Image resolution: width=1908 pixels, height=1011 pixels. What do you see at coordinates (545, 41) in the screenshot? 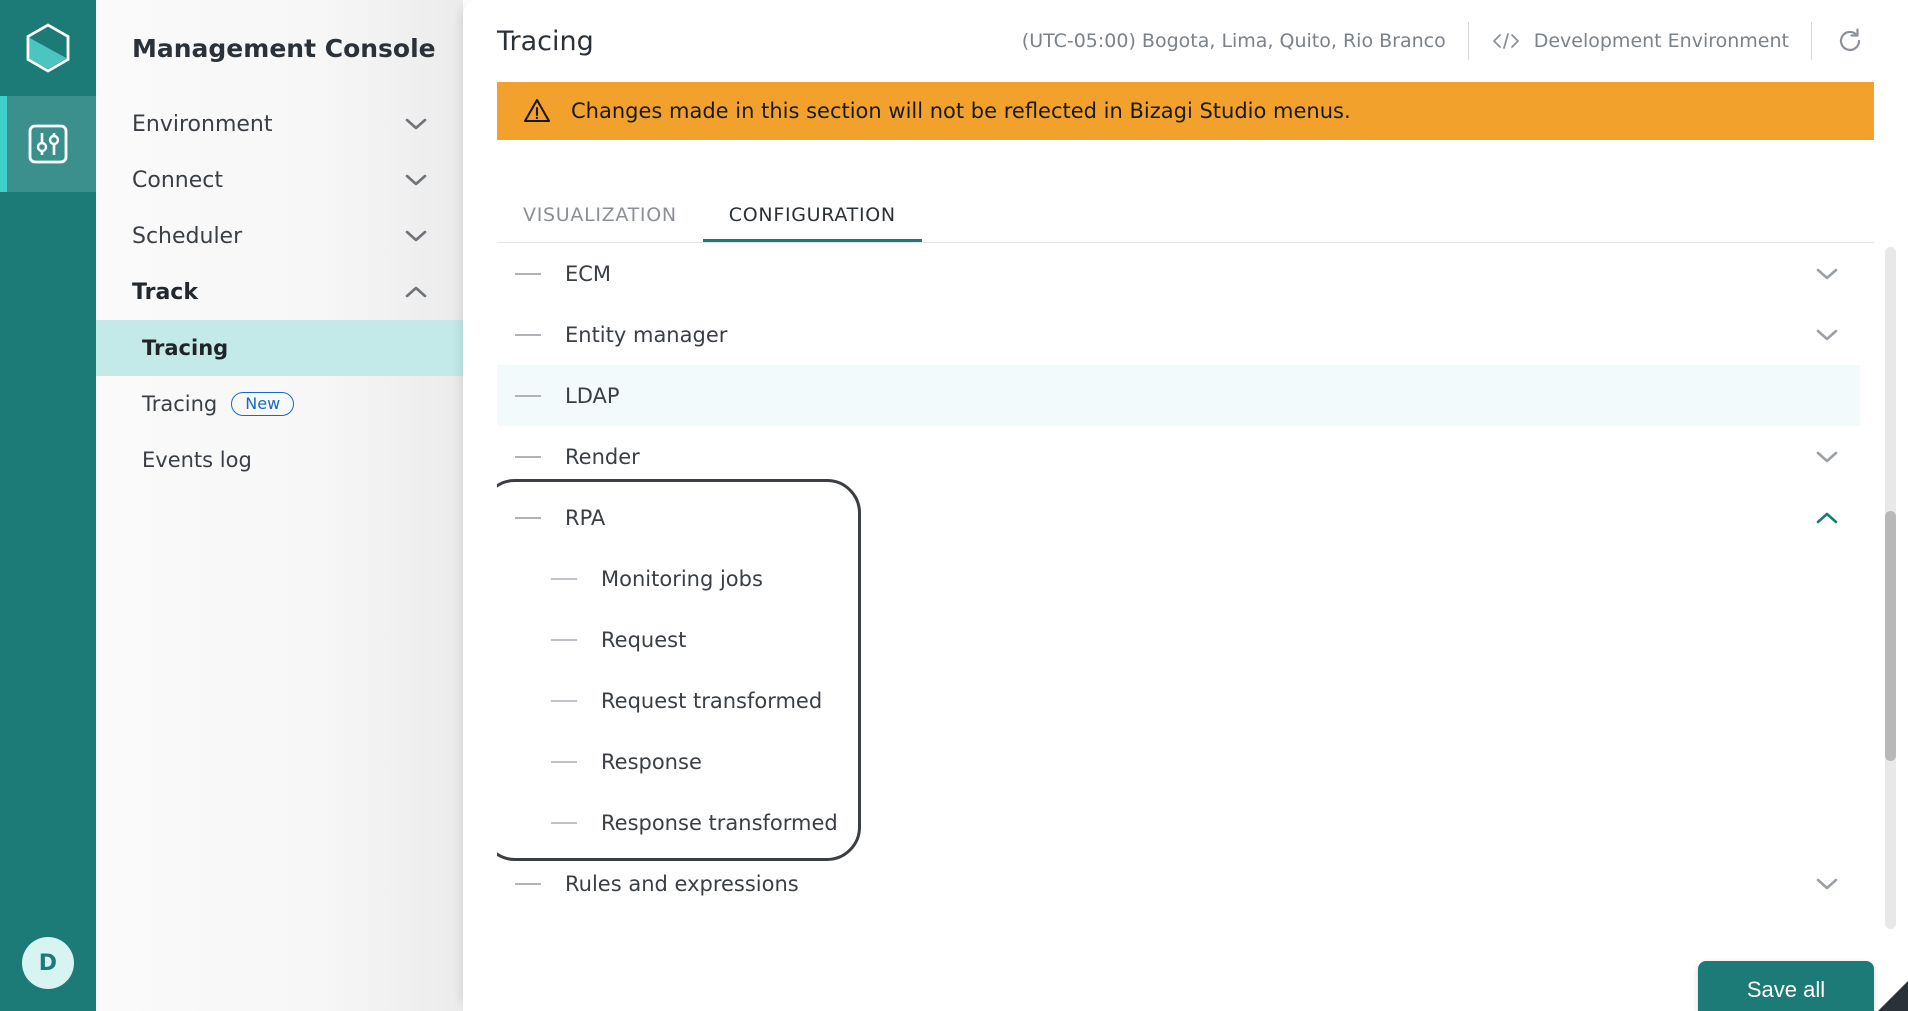
I see `page-title: Tracing` at bounding box center [545, 41].